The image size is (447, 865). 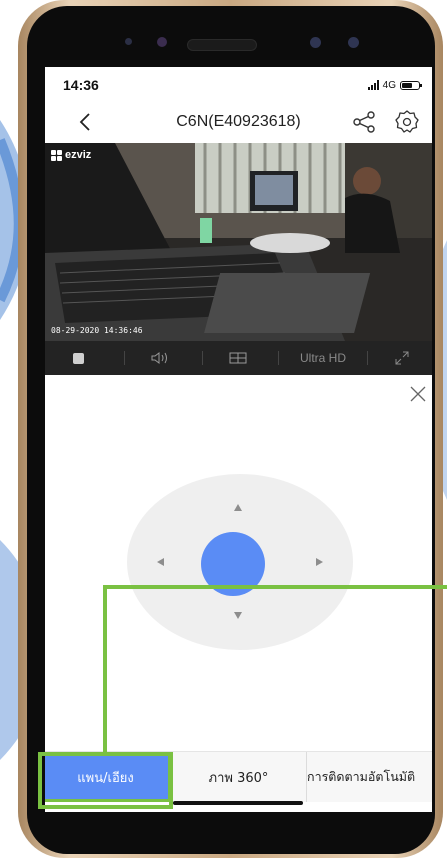 I want to click on sound-button, so click(x=160, y=358).